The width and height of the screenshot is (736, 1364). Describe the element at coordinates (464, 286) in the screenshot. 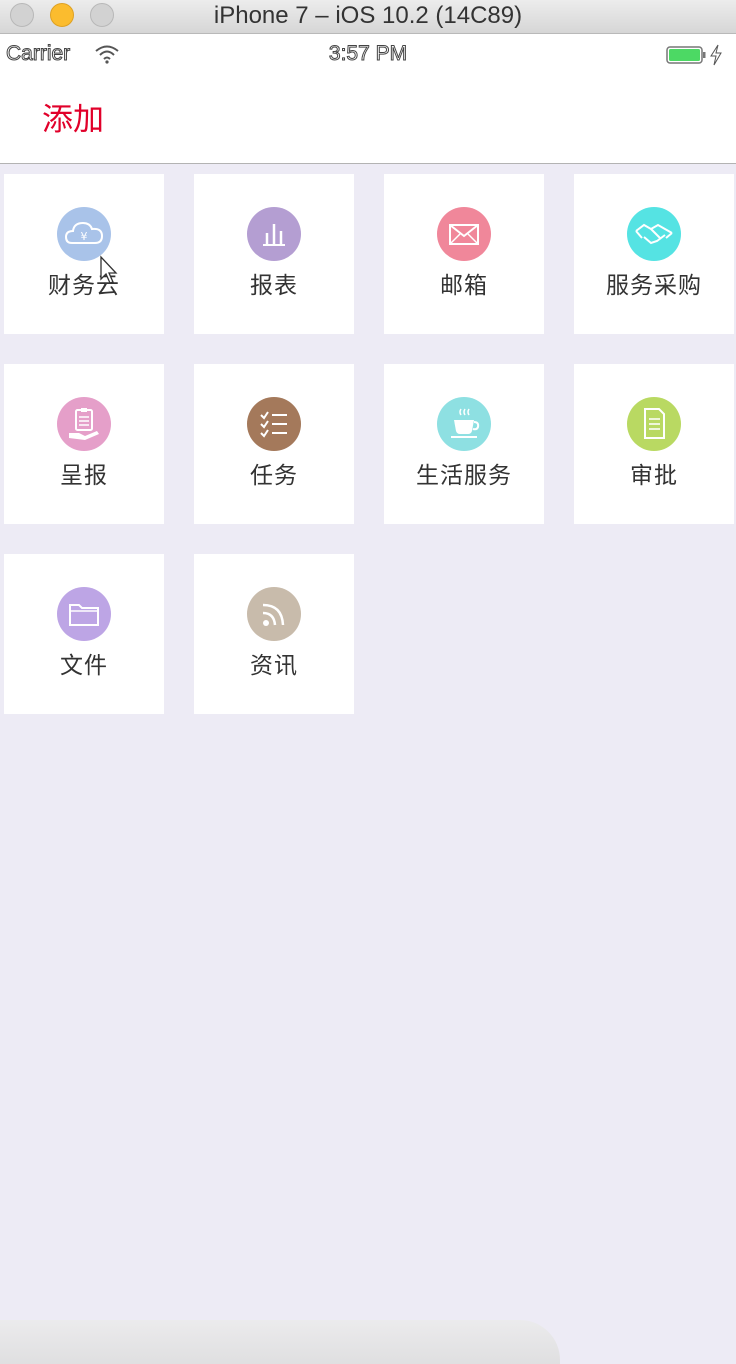

I see `tile-label: 邮箱` at that location.